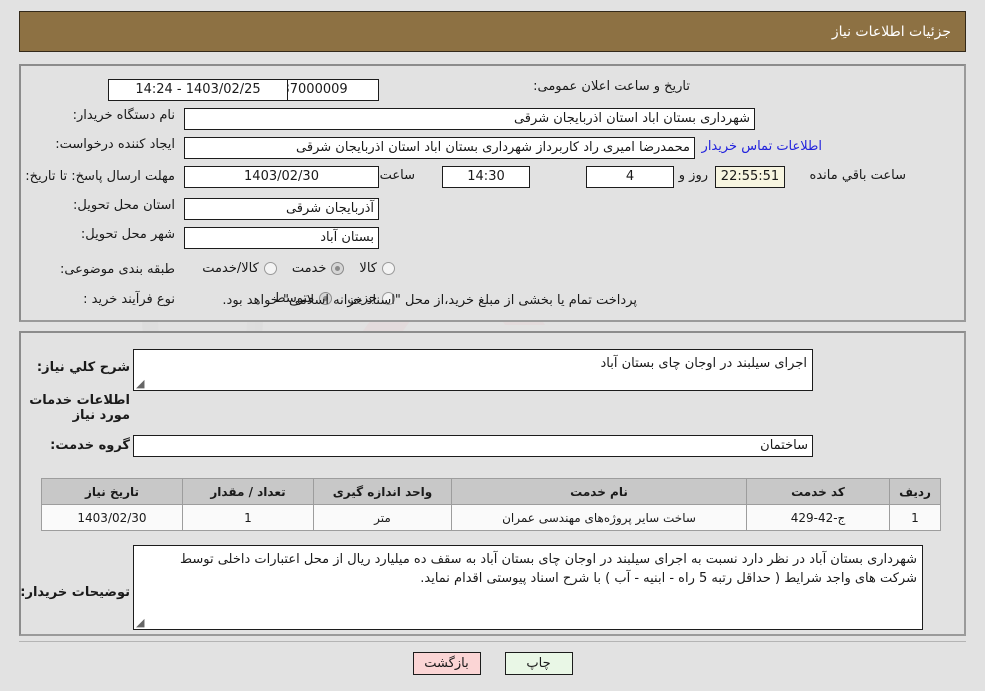 The height and width of the screenshot is (691, 985). What do you see at coordinates (538, 663) in the screenshot?
I see `print-button: چاپ` at bounding box center [538, 663].